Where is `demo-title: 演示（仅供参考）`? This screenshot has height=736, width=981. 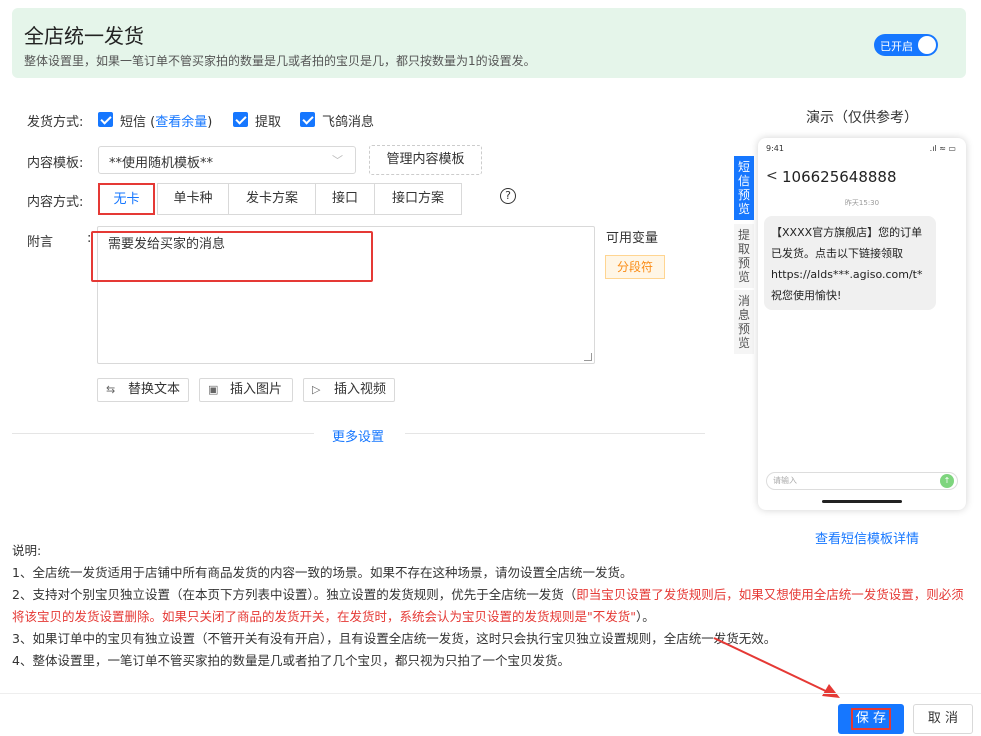 demo-title: 演示（仅供参考） is located at coordinates (862, 118).